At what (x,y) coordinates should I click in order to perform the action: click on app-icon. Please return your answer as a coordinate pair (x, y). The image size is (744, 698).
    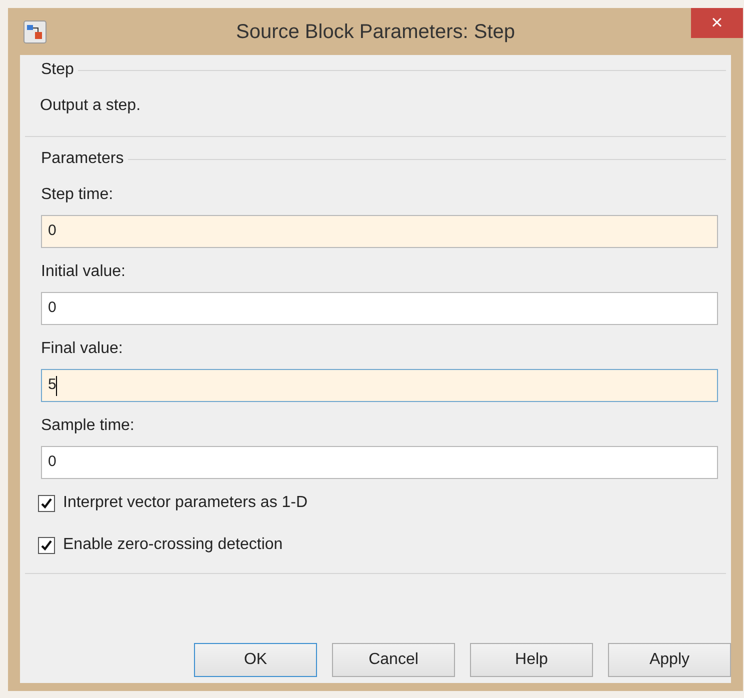
    Looking at the image, I should click on (35, 32).